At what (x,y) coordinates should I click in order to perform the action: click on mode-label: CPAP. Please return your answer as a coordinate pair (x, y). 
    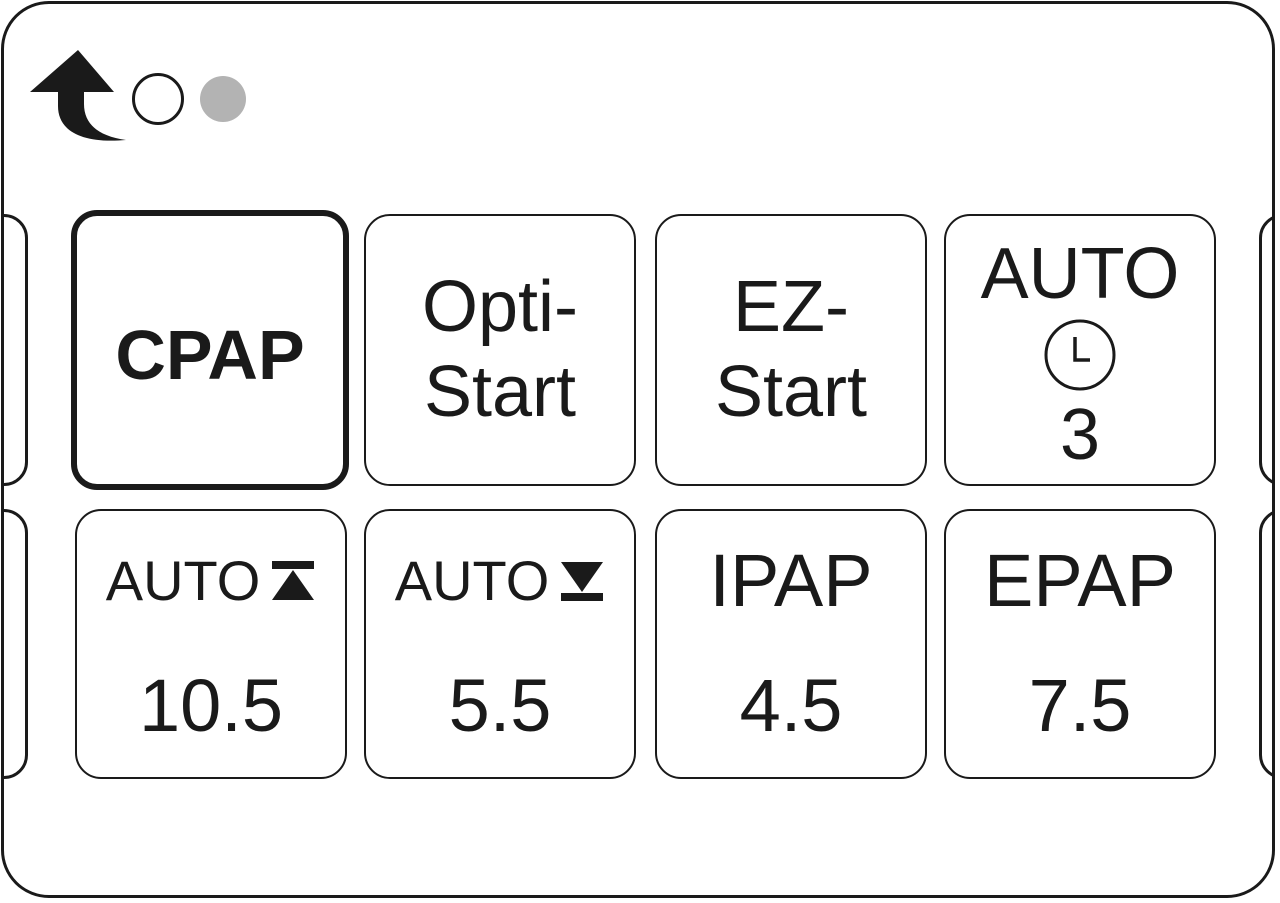
    Looking at the image, I should click on (210, 355).